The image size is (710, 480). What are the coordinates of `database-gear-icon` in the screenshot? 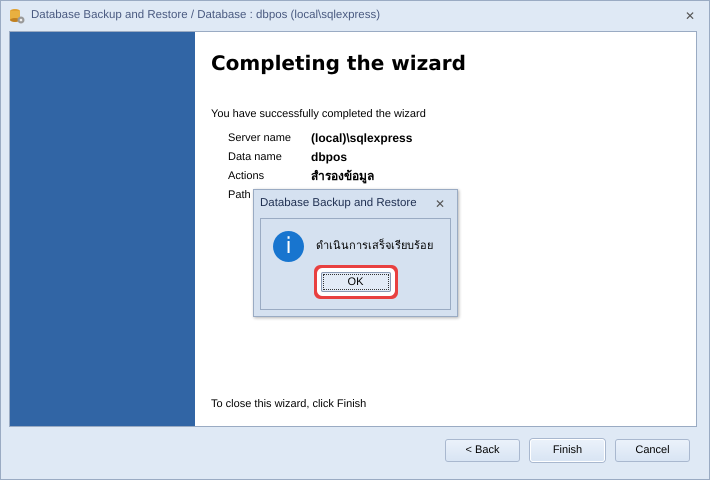 It's located at (17, 16).